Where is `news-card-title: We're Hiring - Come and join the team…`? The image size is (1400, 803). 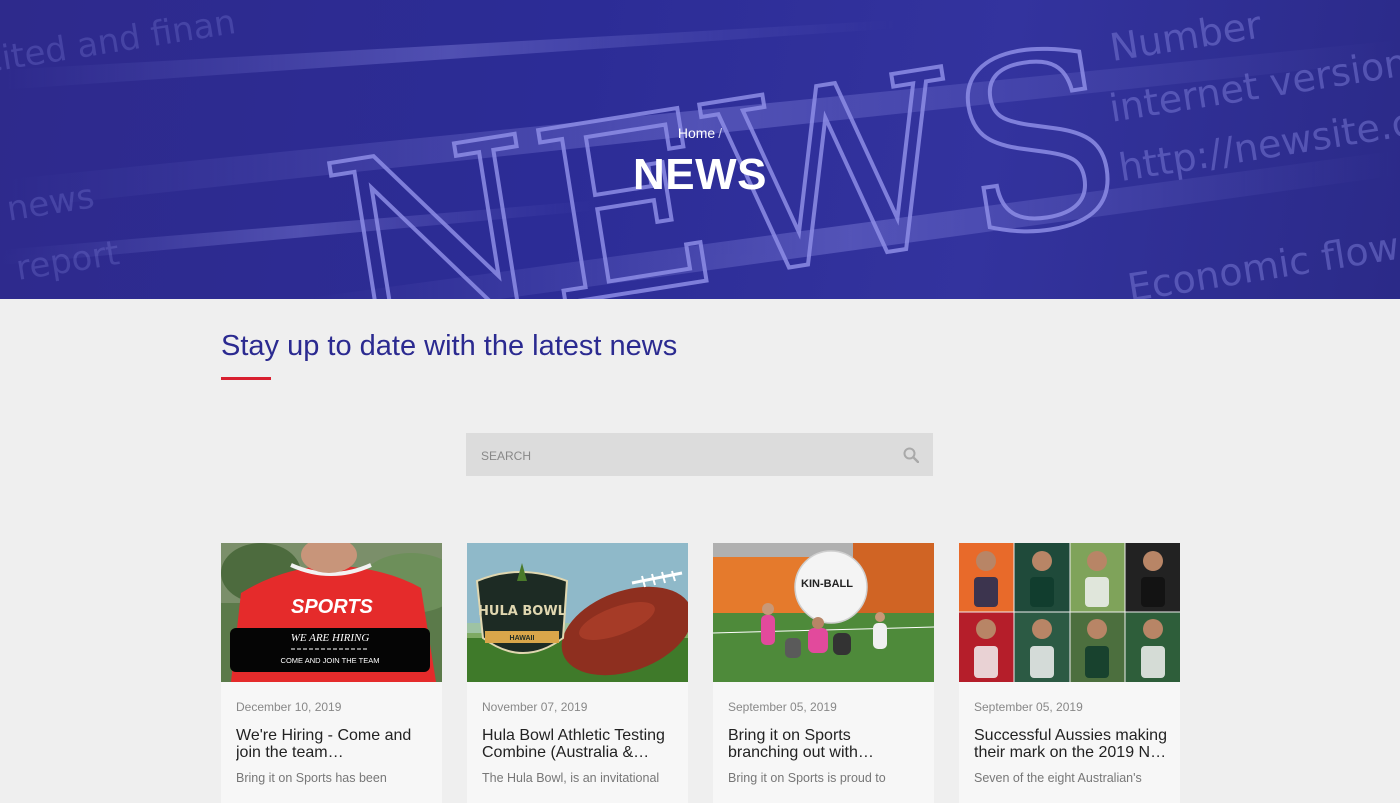 news-card-title: We're Hiring - Come and join the team… is located at coordinates (333, 744).